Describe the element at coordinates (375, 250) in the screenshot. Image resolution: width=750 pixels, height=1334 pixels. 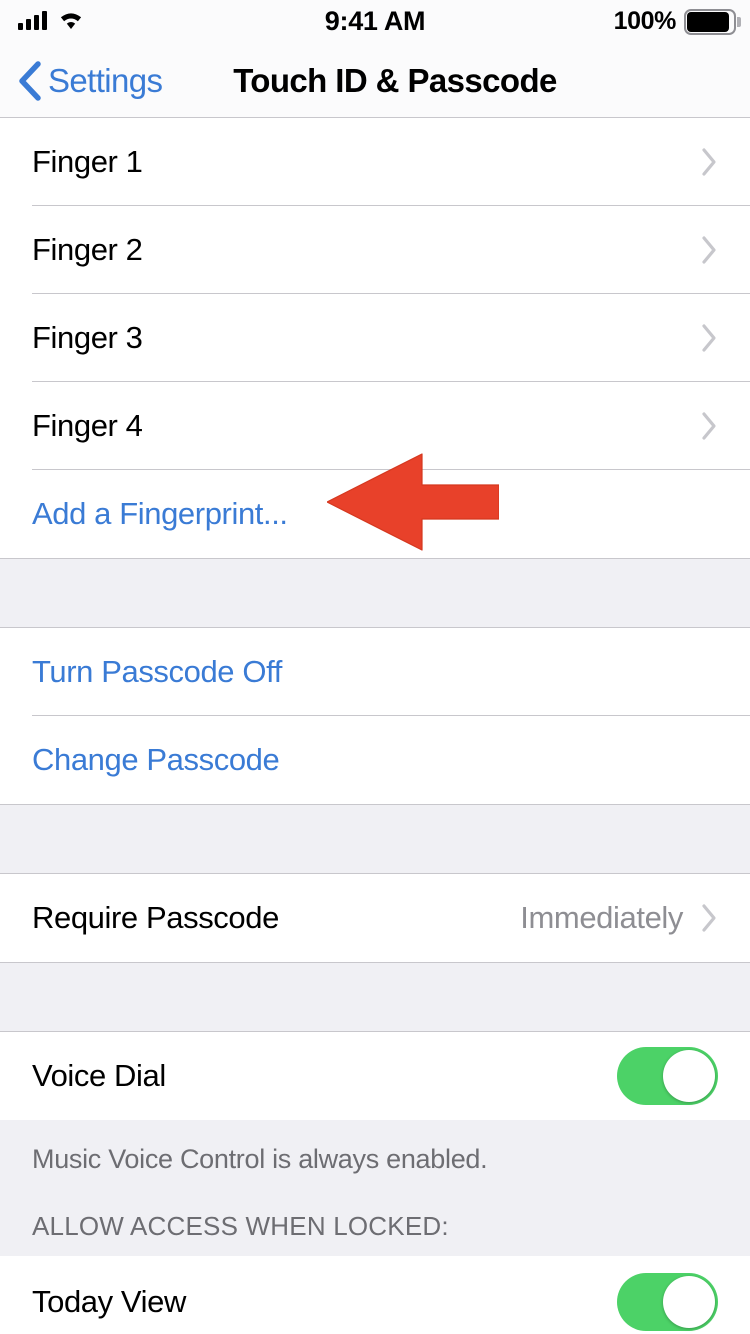
I see `row-finger-2: Finger 2` at that location.